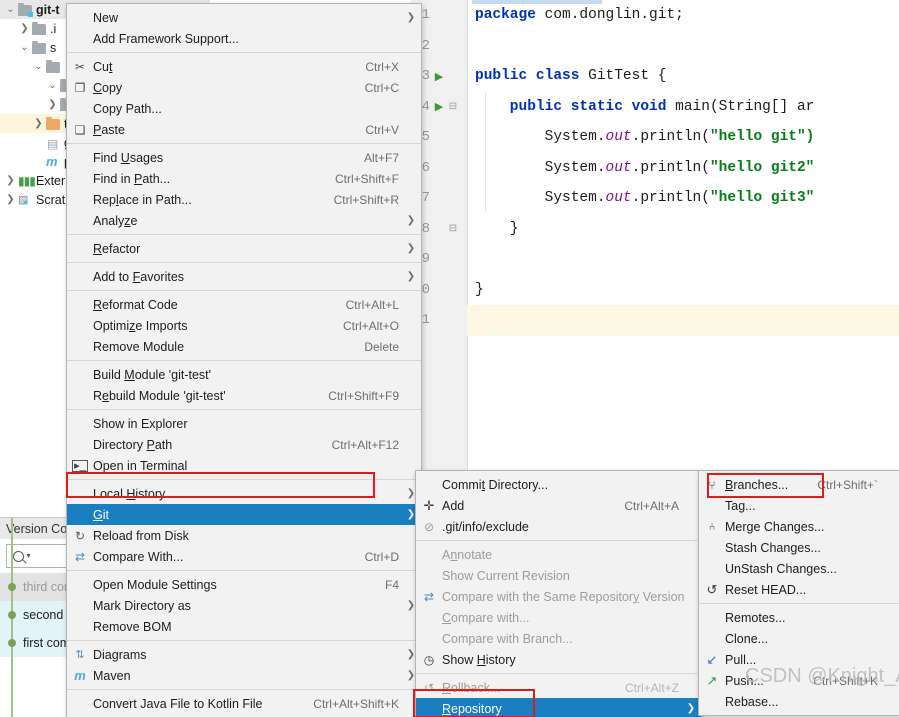 This screenshot has height=717, width=899. What do you see at coordinates (48, 9) in the screenshot?
I see `tree-label: git-t` at bounding box center [48, 9].